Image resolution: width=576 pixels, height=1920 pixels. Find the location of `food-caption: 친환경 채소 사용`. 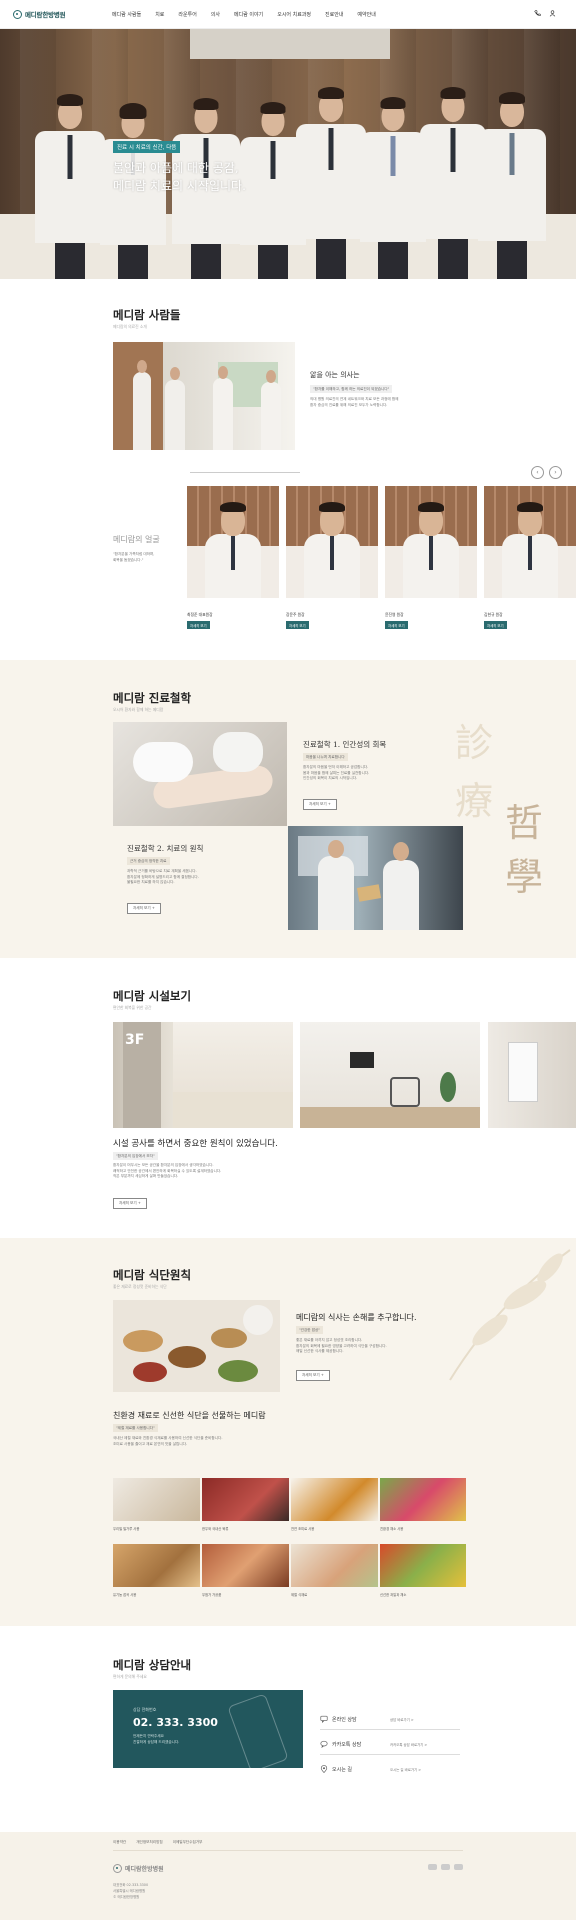

food-caption: 친환경 채소 사용 is located at coordinates (392, 1529).